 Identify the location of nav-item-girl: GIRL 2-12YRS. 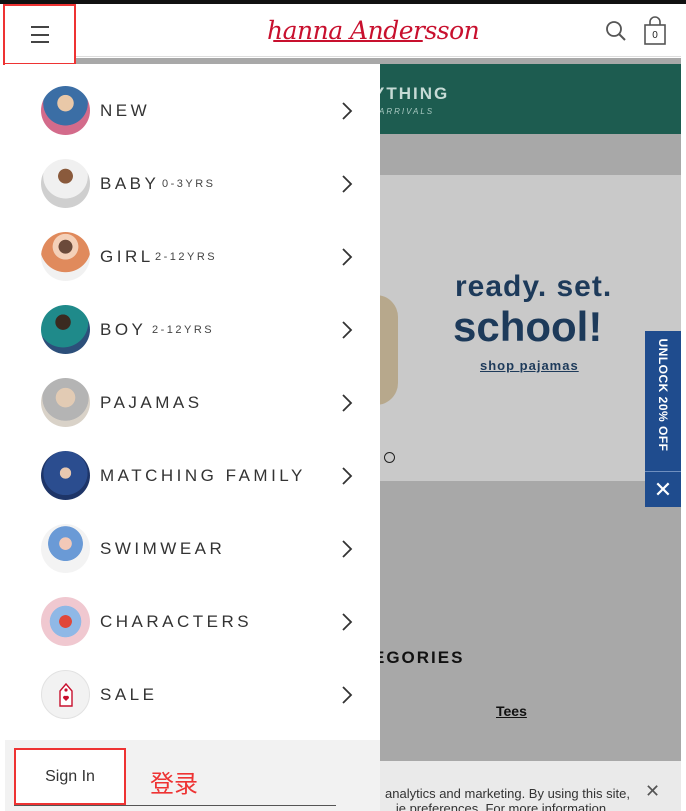
(192, 256).